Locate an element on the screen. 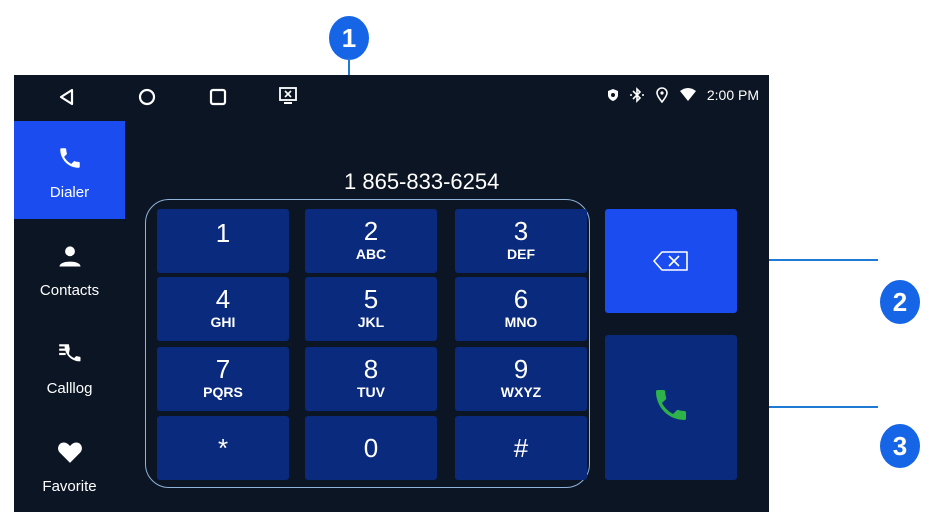 The width and height of the screenshot is (933, 513). key-letters: ABC is located at coordinates (371, 254).